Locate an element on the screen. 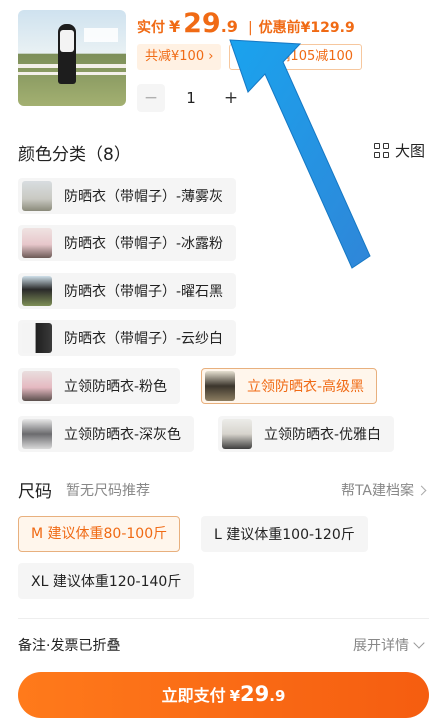 This screenshot has height=725, width=447. color-option-label: 立领防晒衣-深灰色 is located at coordinates (123, 435).